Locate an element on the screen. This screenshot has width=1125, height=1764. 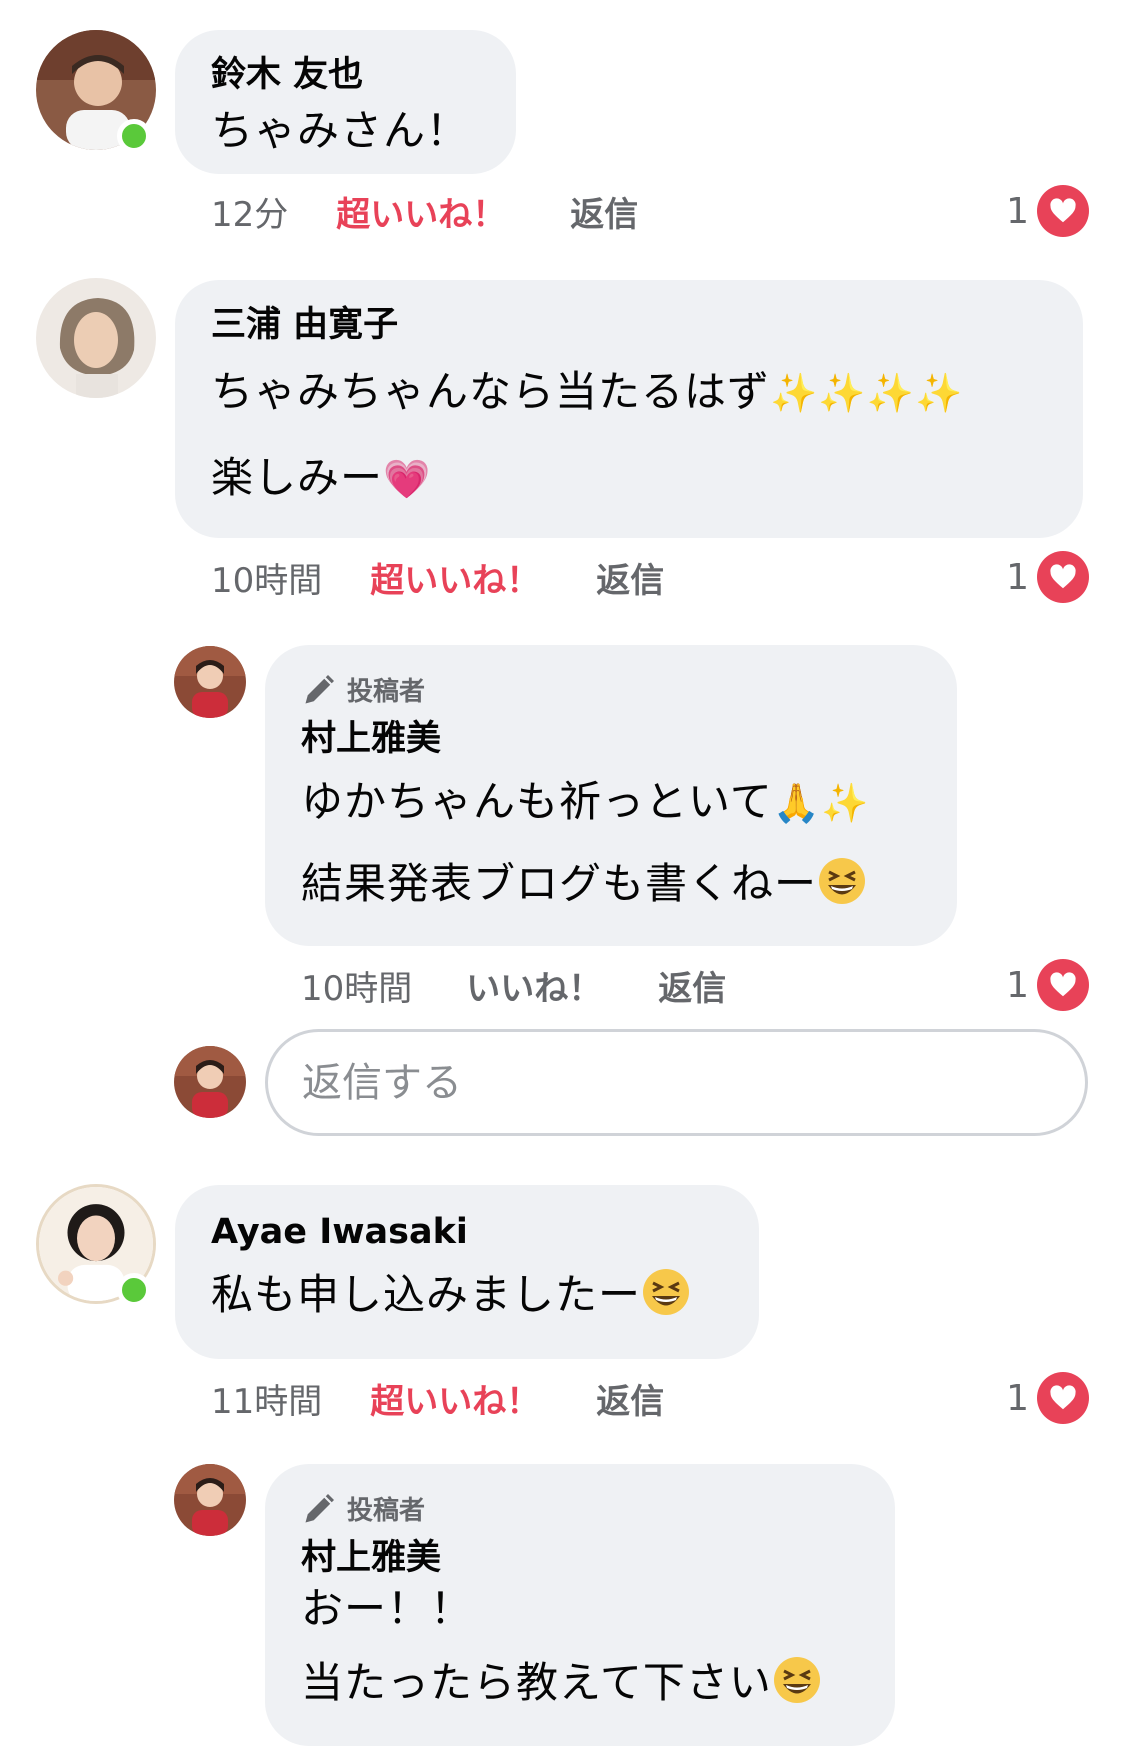
current-user-avatar is located at coordinates (210, 1082).